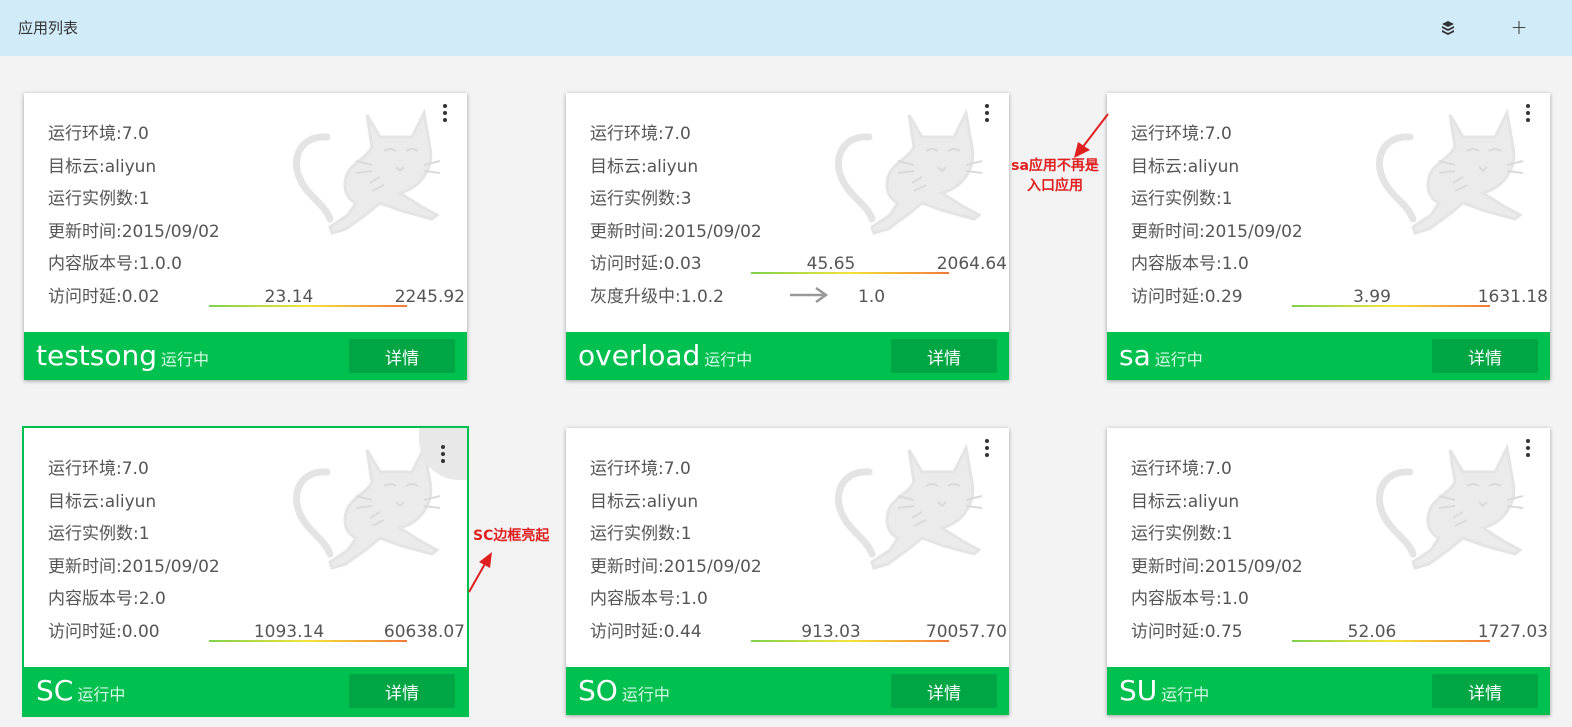 This screenshot has height=727, width=1572. Describe the element at coordinates (1420, 632) in the screenshot. I see `latency-gauge: 52.06 1727.03` at that location.